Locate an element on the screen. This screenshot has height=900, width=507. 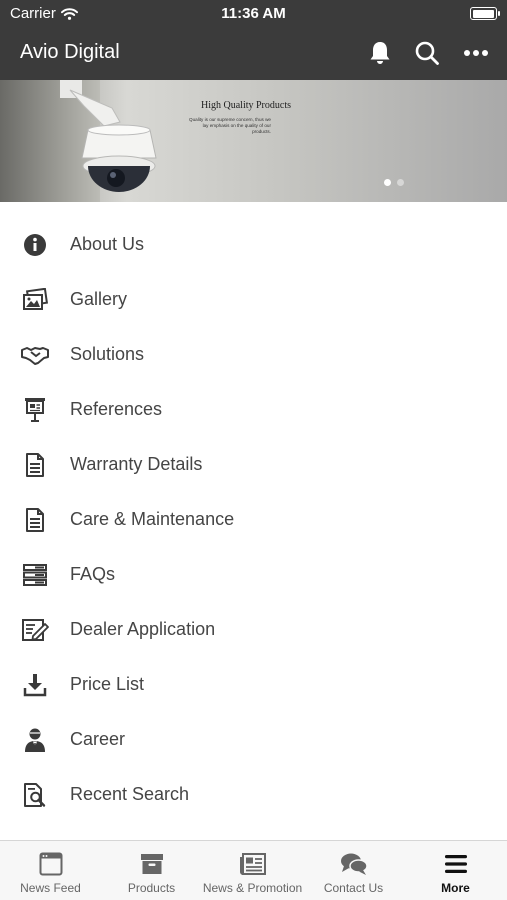
status-bar: Carrier 11:36 AM is located at coordinates (253, 14).